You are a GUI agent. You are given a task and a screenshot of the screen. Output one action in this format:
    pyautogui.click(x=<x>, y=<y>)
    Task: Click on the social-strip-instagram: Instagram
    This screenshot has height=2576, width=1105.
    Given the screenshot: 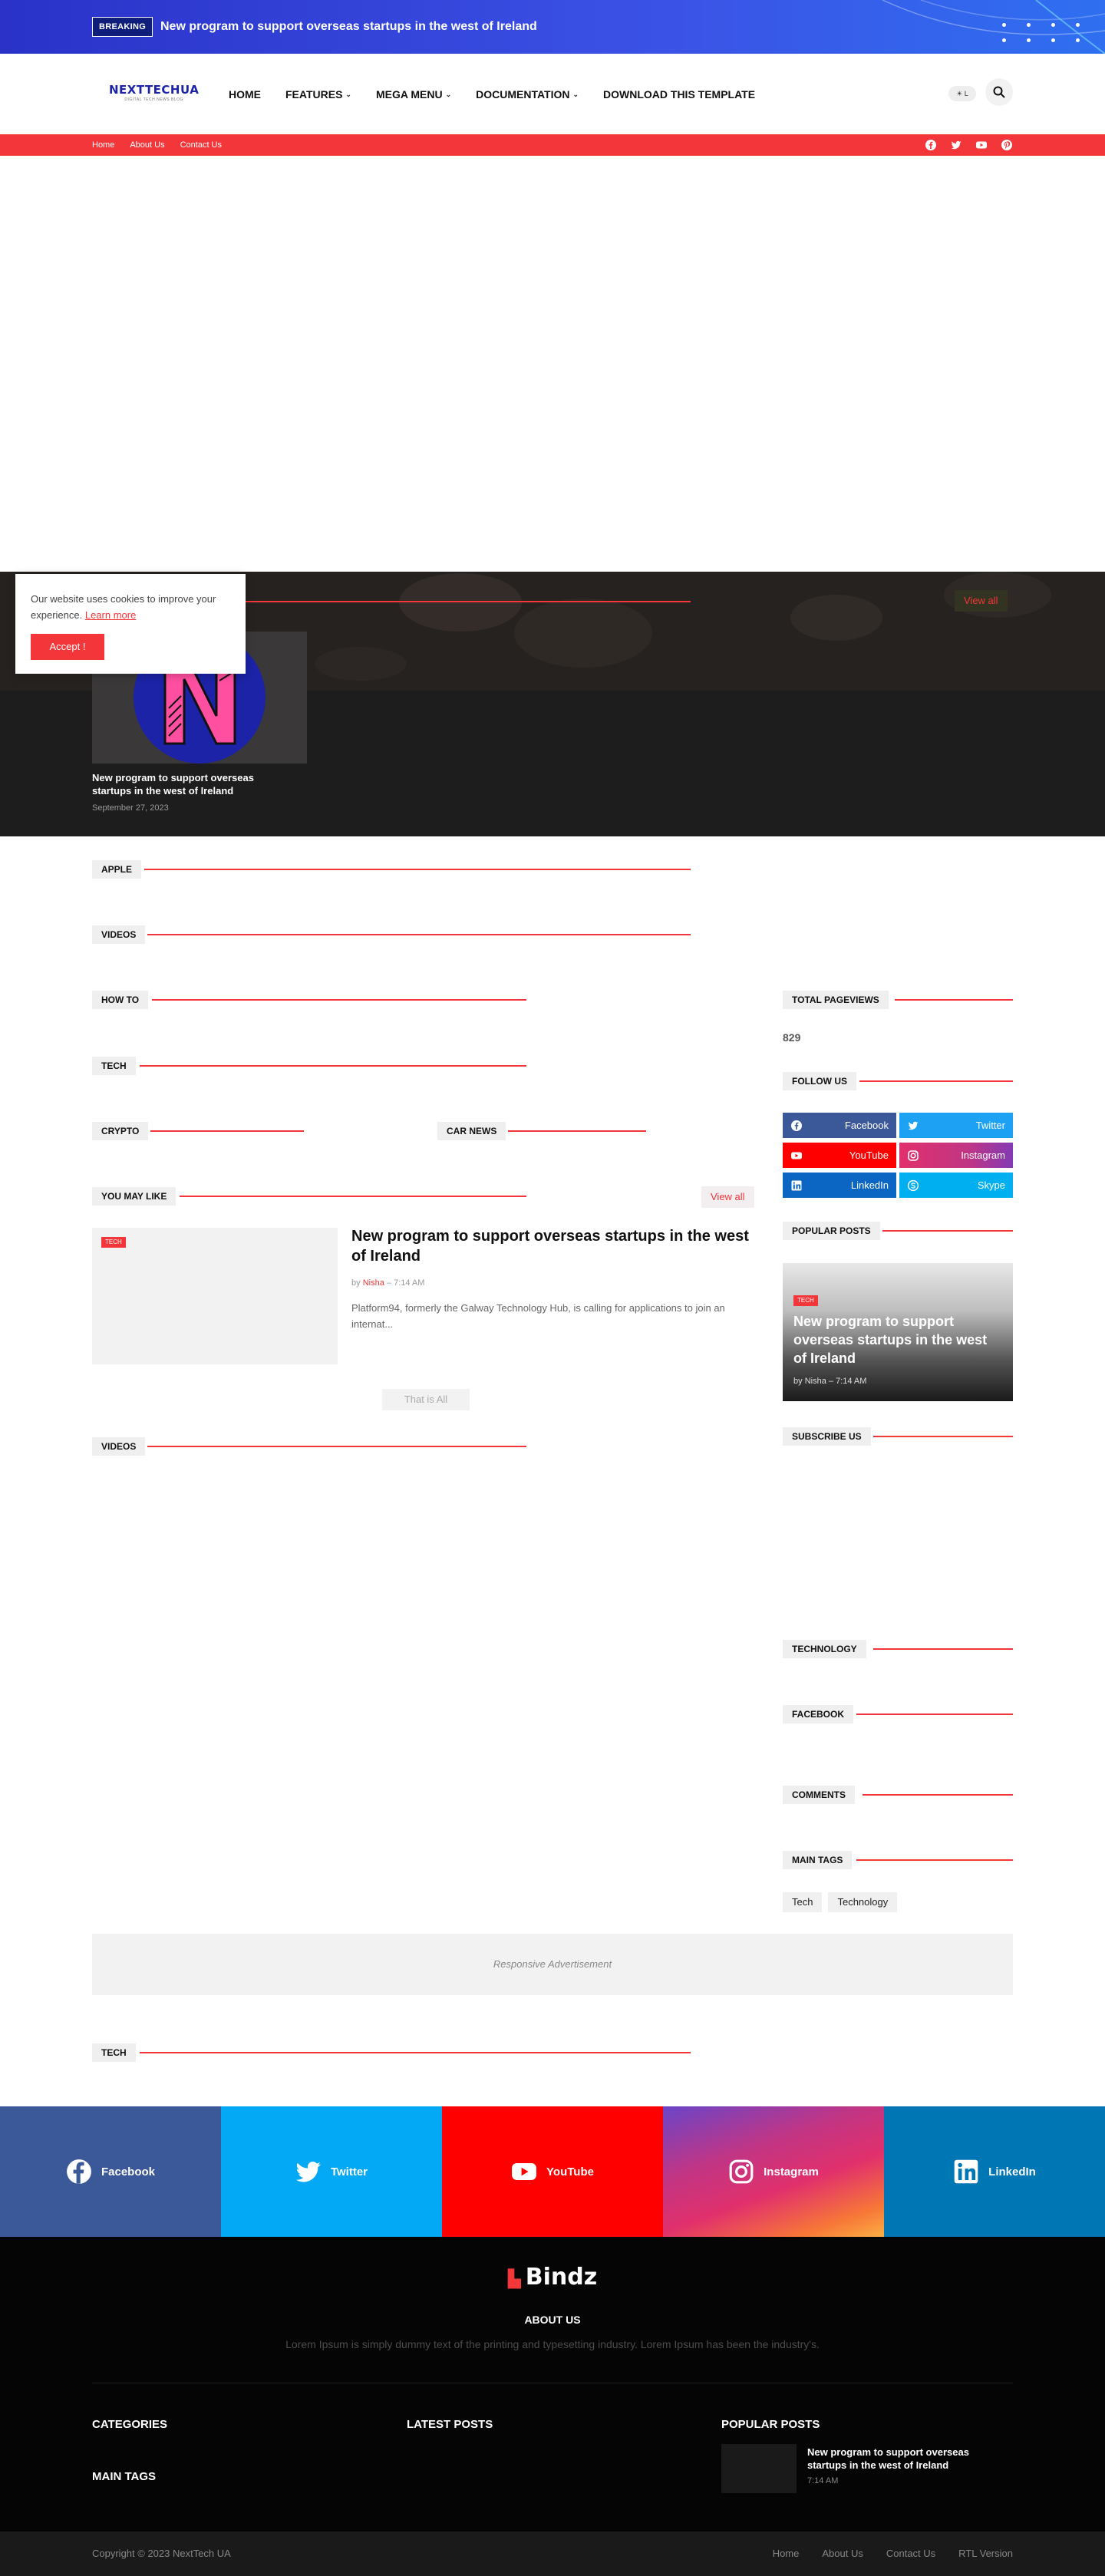 What is the action you would take?
    pyautogui.click(x=773, y=2171)
    